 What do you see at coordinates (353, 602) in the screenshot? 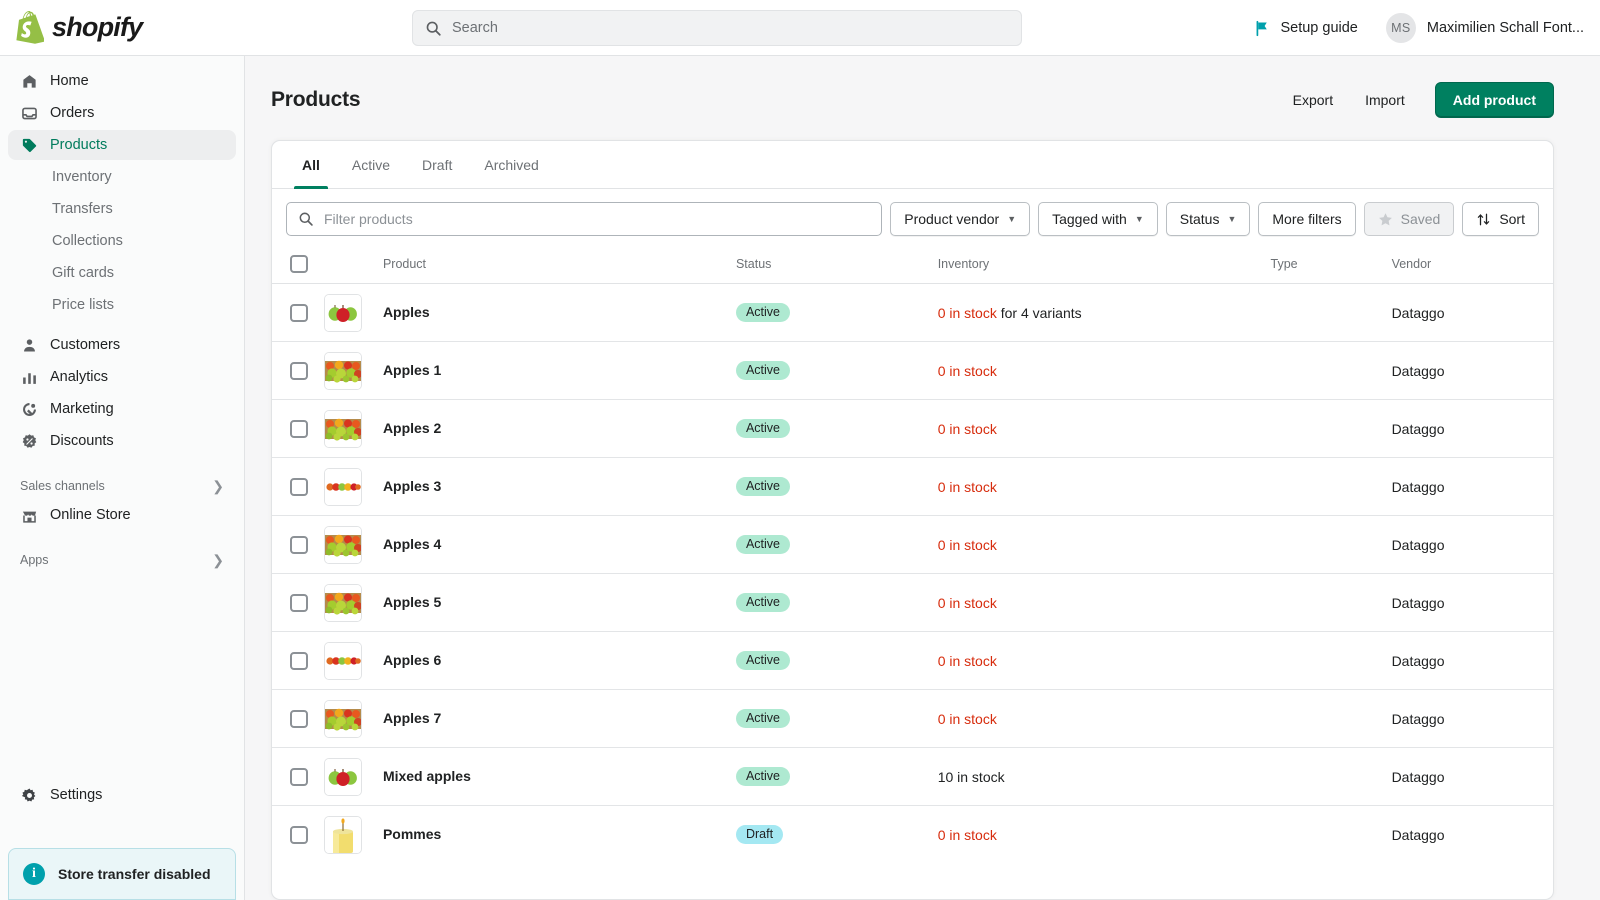
I see `row-thumbnail-cell` at bounding box center [353, 602].